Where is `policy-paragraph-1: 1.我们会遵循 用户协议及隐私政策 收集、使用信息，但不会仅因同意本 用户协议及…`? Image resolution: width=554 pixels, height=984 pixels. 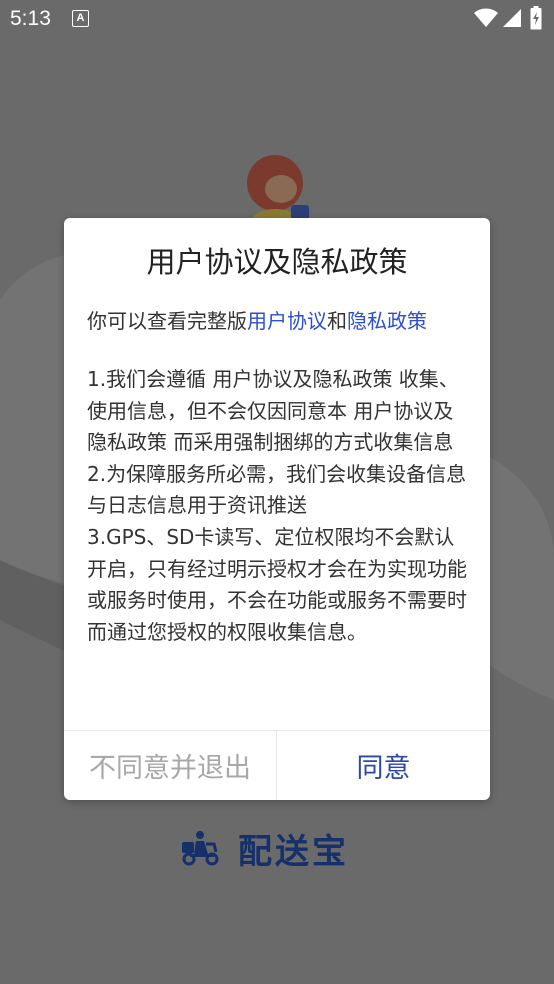
policy-paragraph-1: 1.我们会遵循 用户协议及隐私政策 收集、使用信息，但不会仅因同意本 用户协议及… is located at coordinates (273, 411).